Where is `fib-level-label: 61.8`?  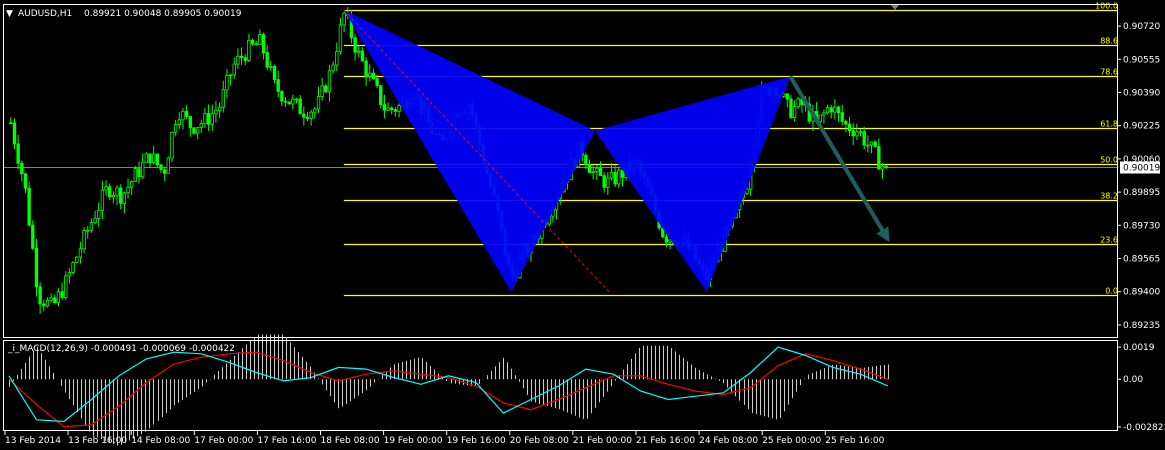 fib-level-label: 61.8 is located at coordinates (1109, 124).